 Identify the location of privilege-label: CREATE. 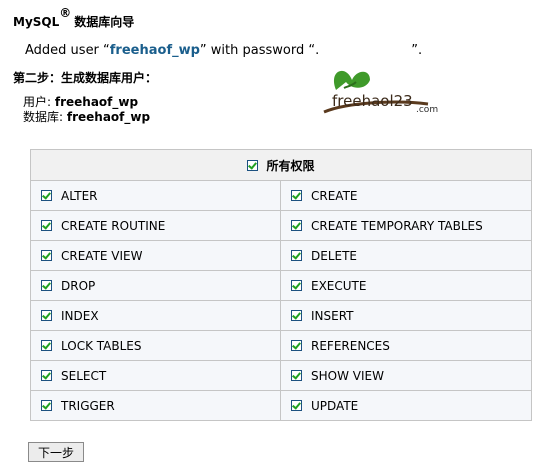
(334, 195).